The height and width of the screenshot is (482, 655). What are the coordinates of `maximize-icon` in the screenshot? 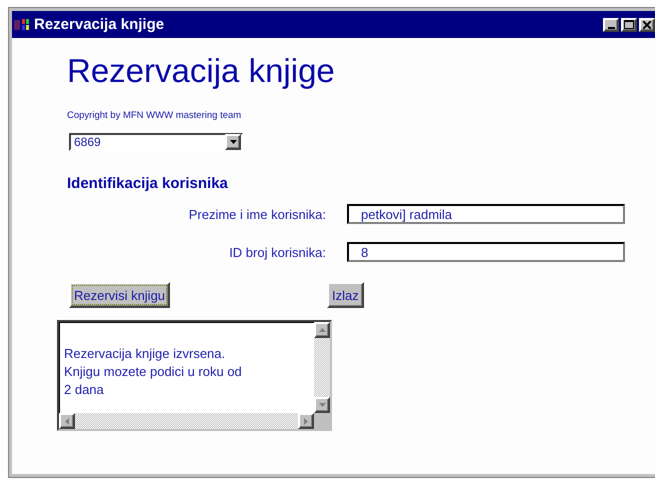 It's located at (629, 24).